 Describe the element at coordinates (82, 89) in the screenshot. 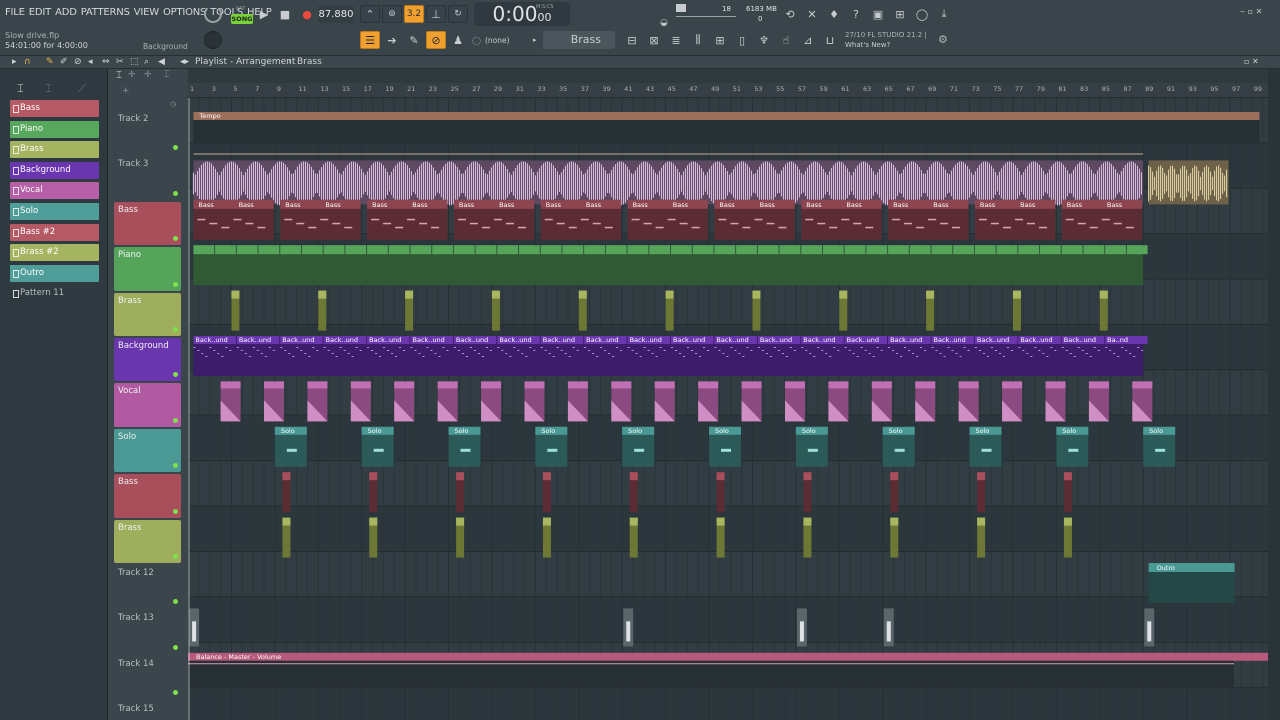

I see `automation-clip-icon: ⟋` at that location.